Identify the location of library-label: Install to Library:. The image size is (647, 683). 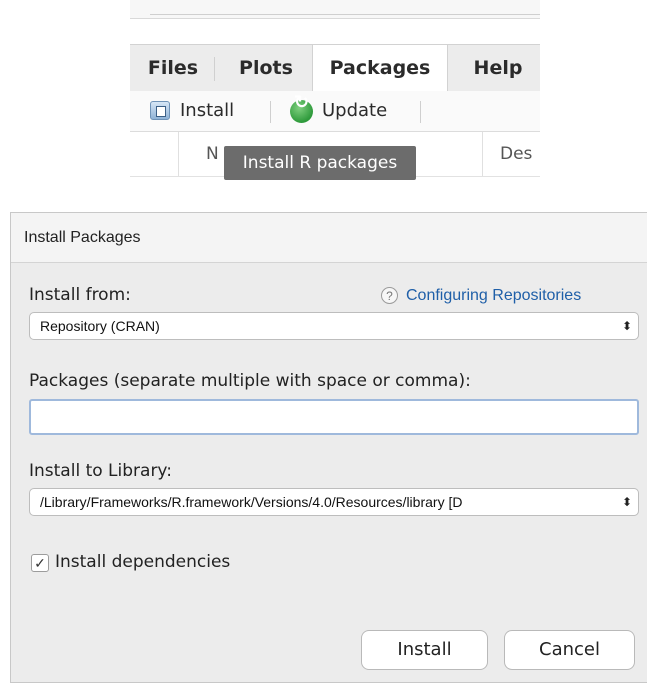
(100, 471).